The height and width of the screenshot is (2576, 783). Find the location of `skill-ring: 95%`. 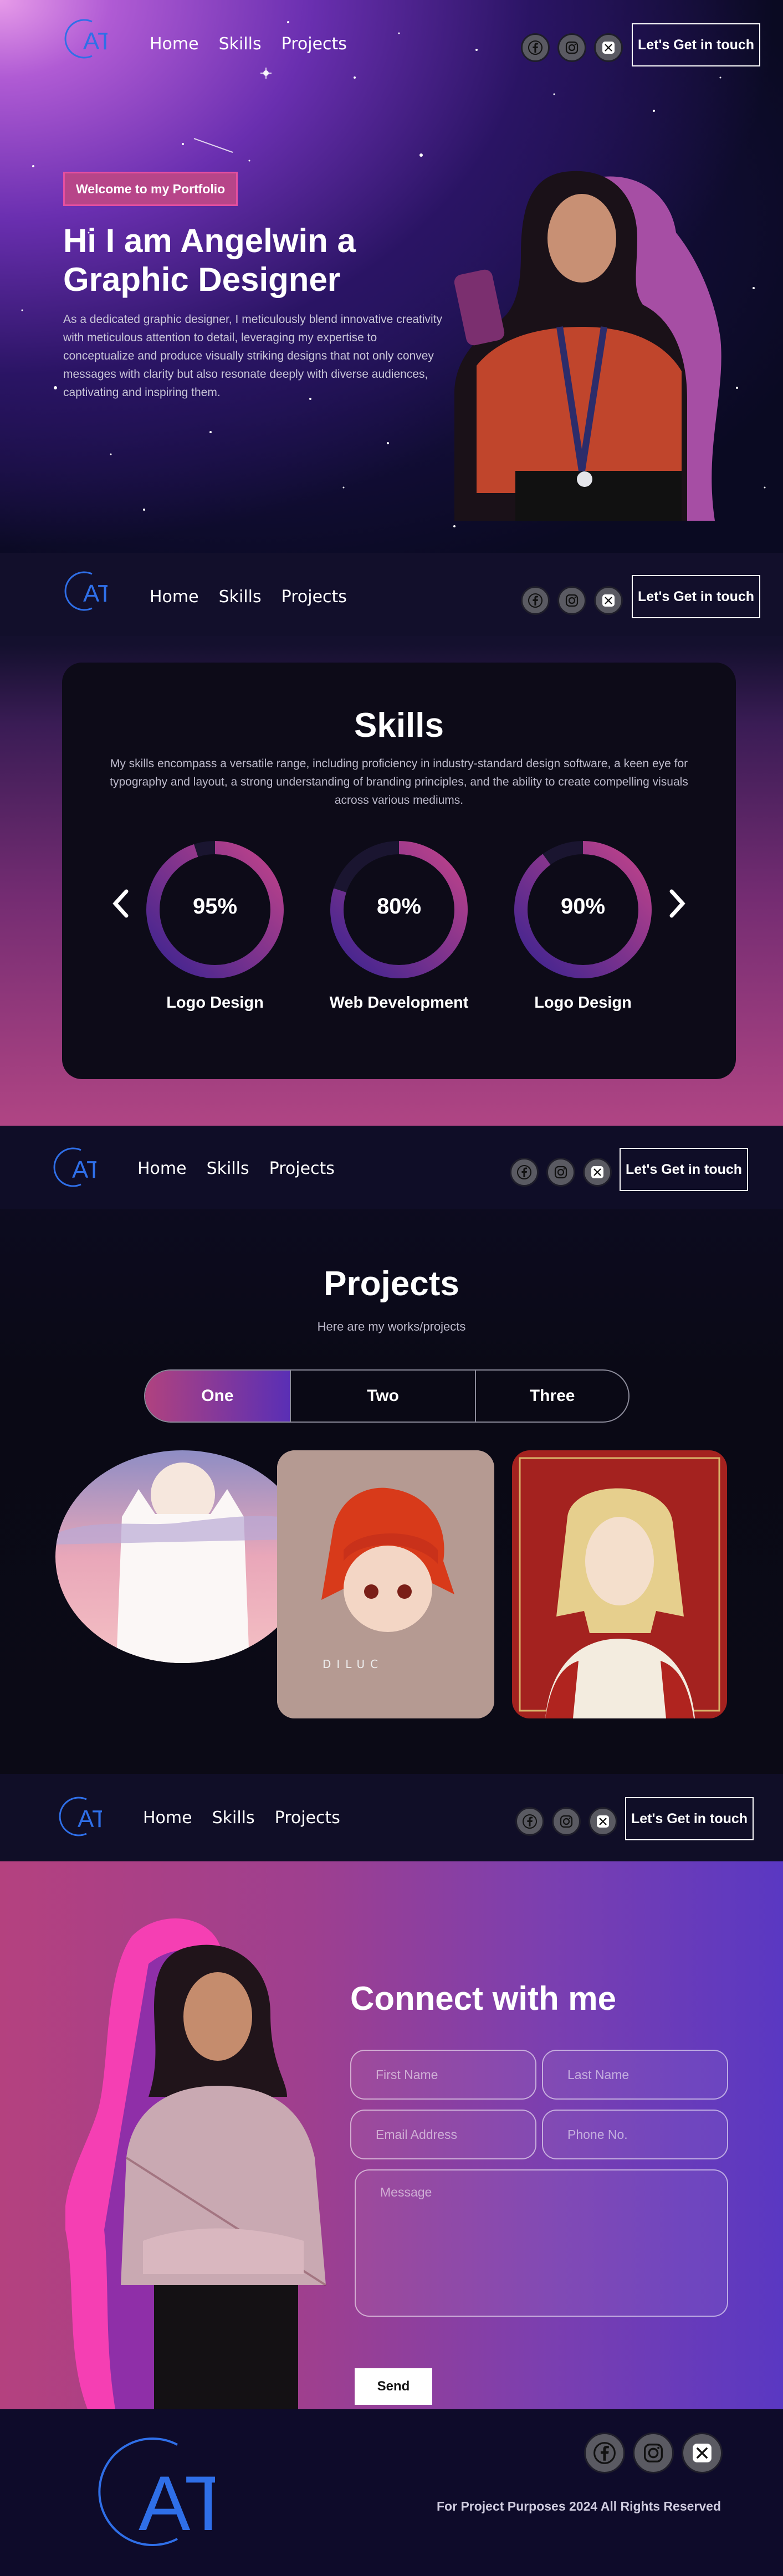

skill-ring: 95% is located at coordinates (215, 910).